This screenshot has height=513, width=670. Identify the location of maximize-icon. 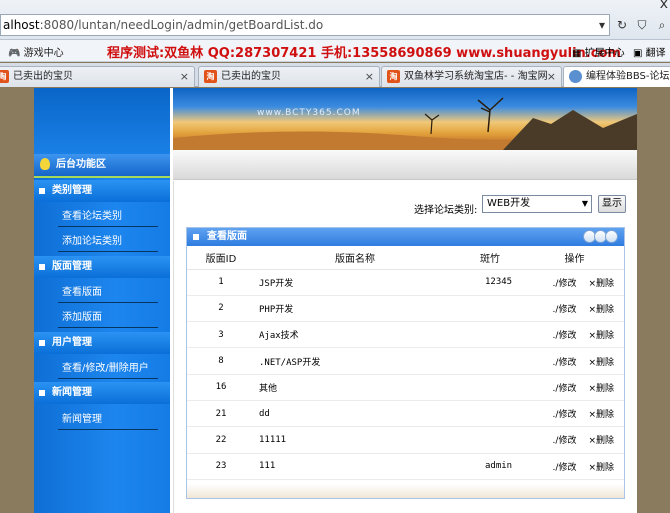
(611, 236).